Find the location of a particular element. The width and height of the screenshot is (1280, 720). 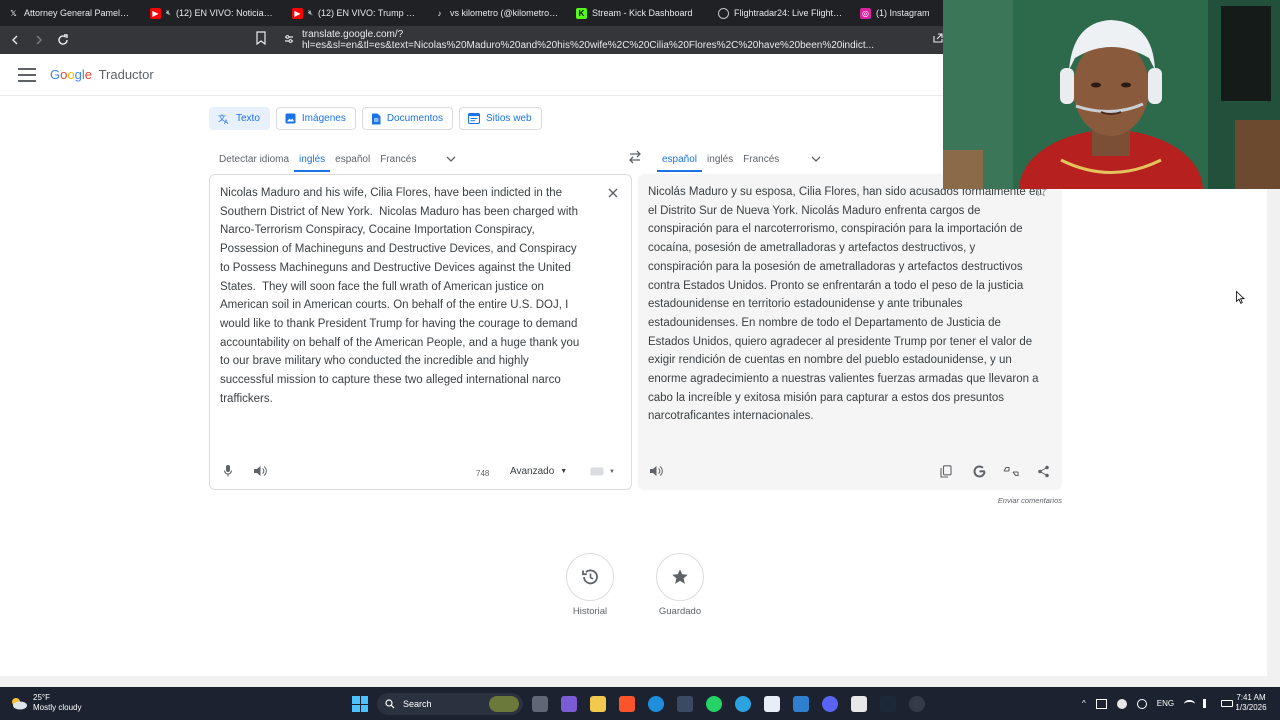

google-search-icon is located at coordinates (979, 471).